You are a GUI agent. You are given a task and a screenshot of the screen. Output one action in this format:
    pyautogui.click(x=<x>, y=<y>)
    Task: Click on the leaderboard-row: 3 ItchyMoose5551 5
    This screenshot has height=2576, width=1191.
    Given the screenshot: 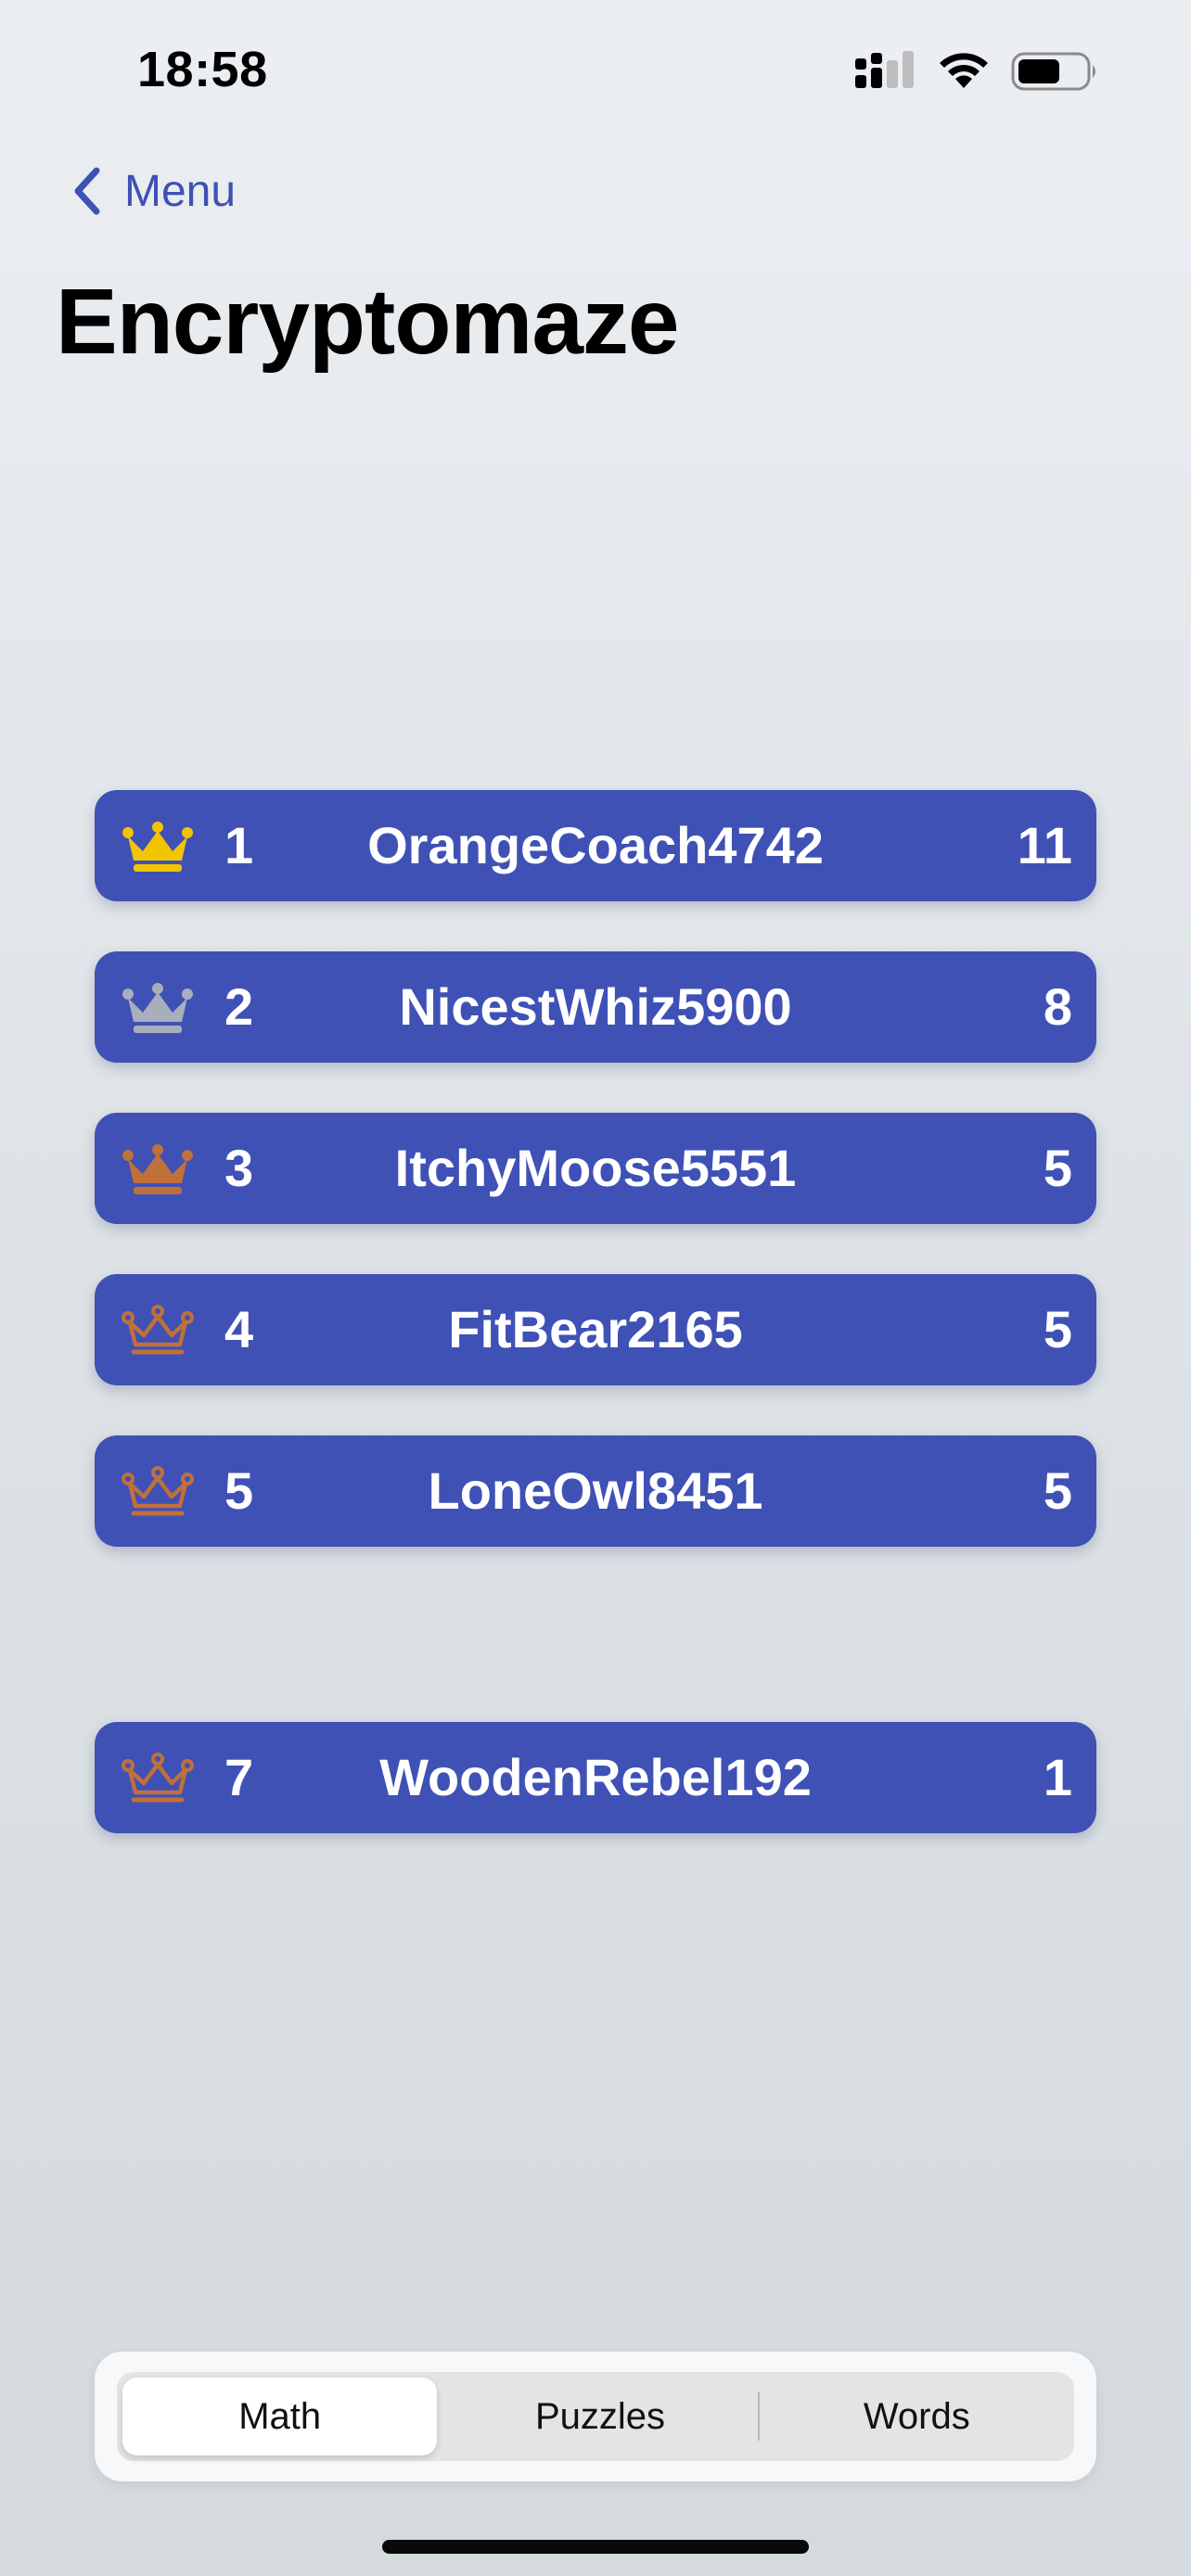 What is the action you would take?
    pyautogui.click(x=595, y=1169)
    